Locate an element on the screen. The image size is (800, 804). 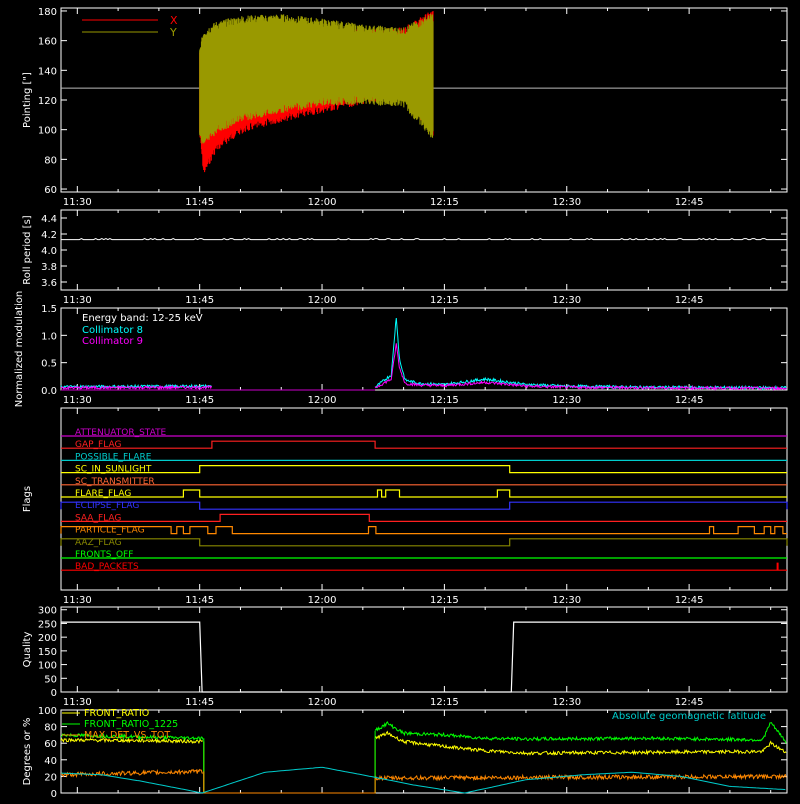
y-tick-label: 3.6 is located at coordinates (49, 283).